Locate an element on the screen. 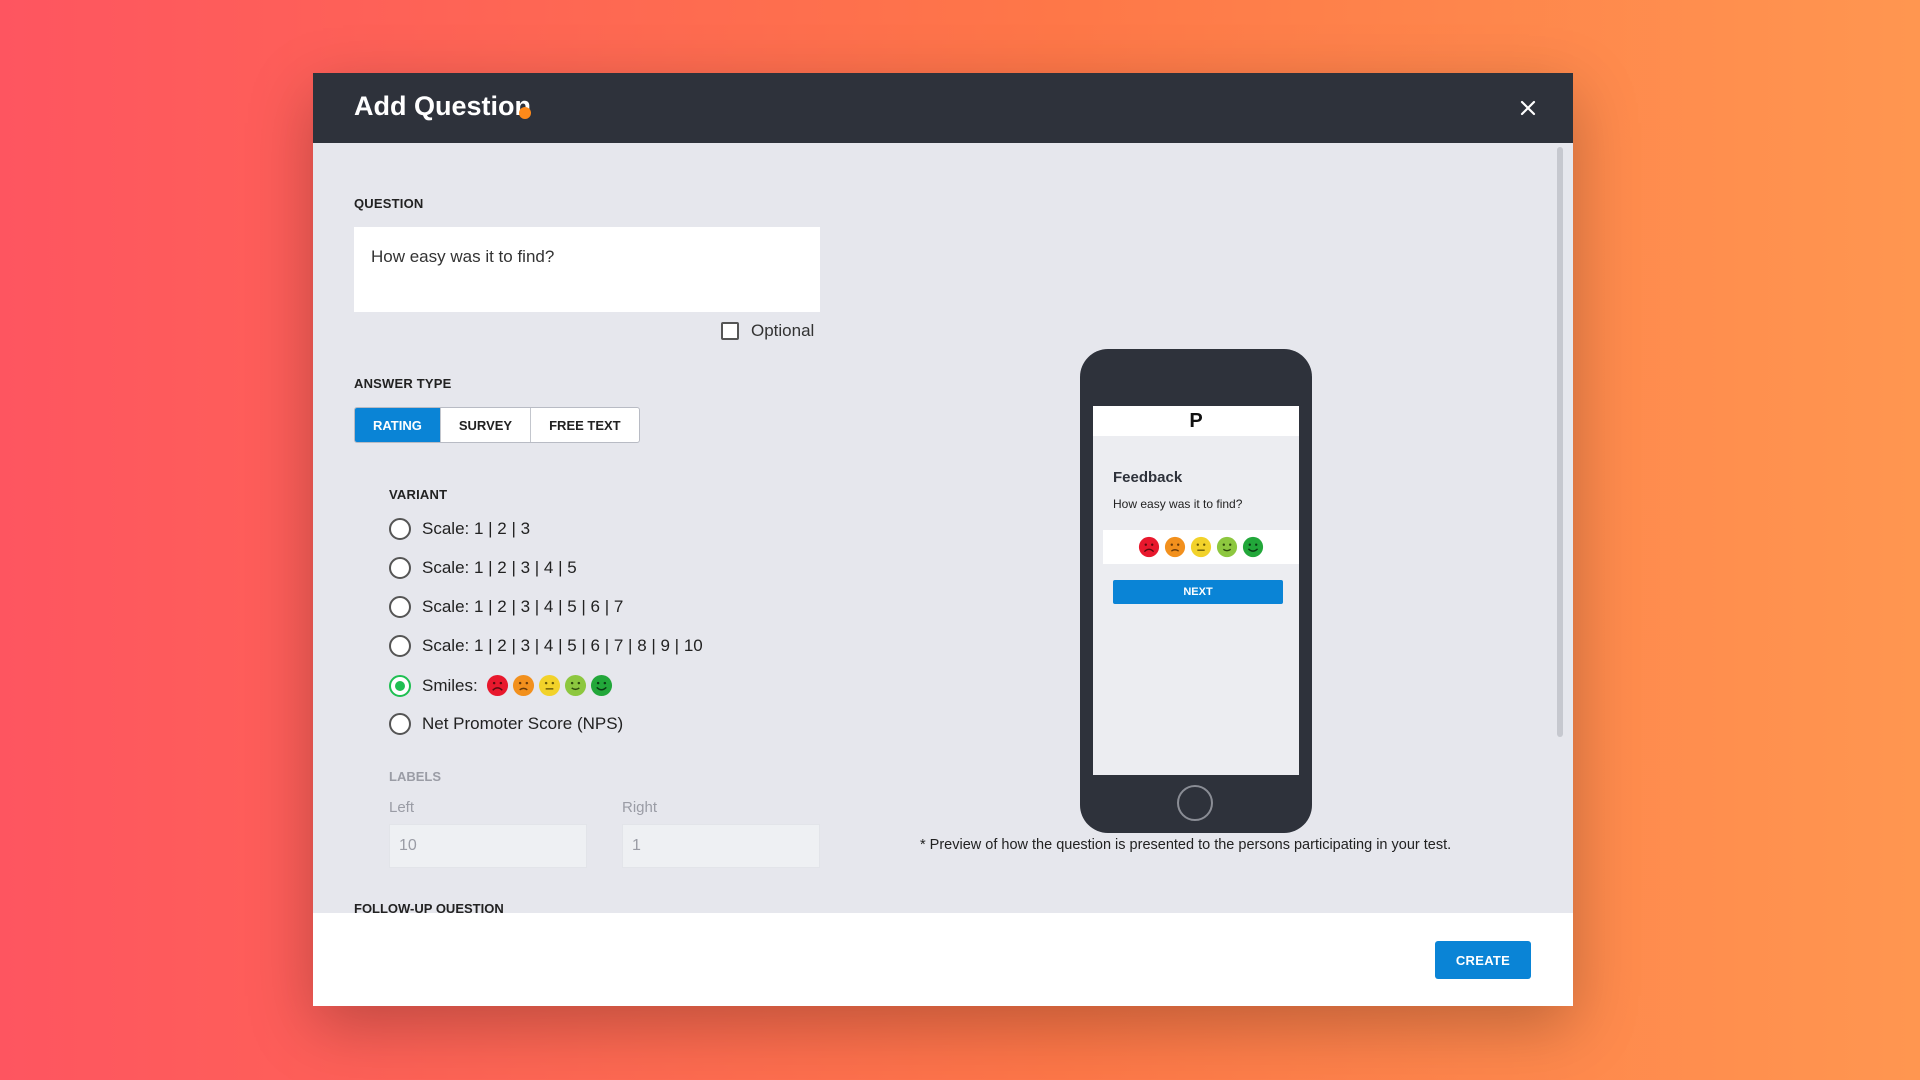 The height and width of the screenshot is (1080, 1920). variant-option-label: Smiles: is located at coordinates (450, 685).